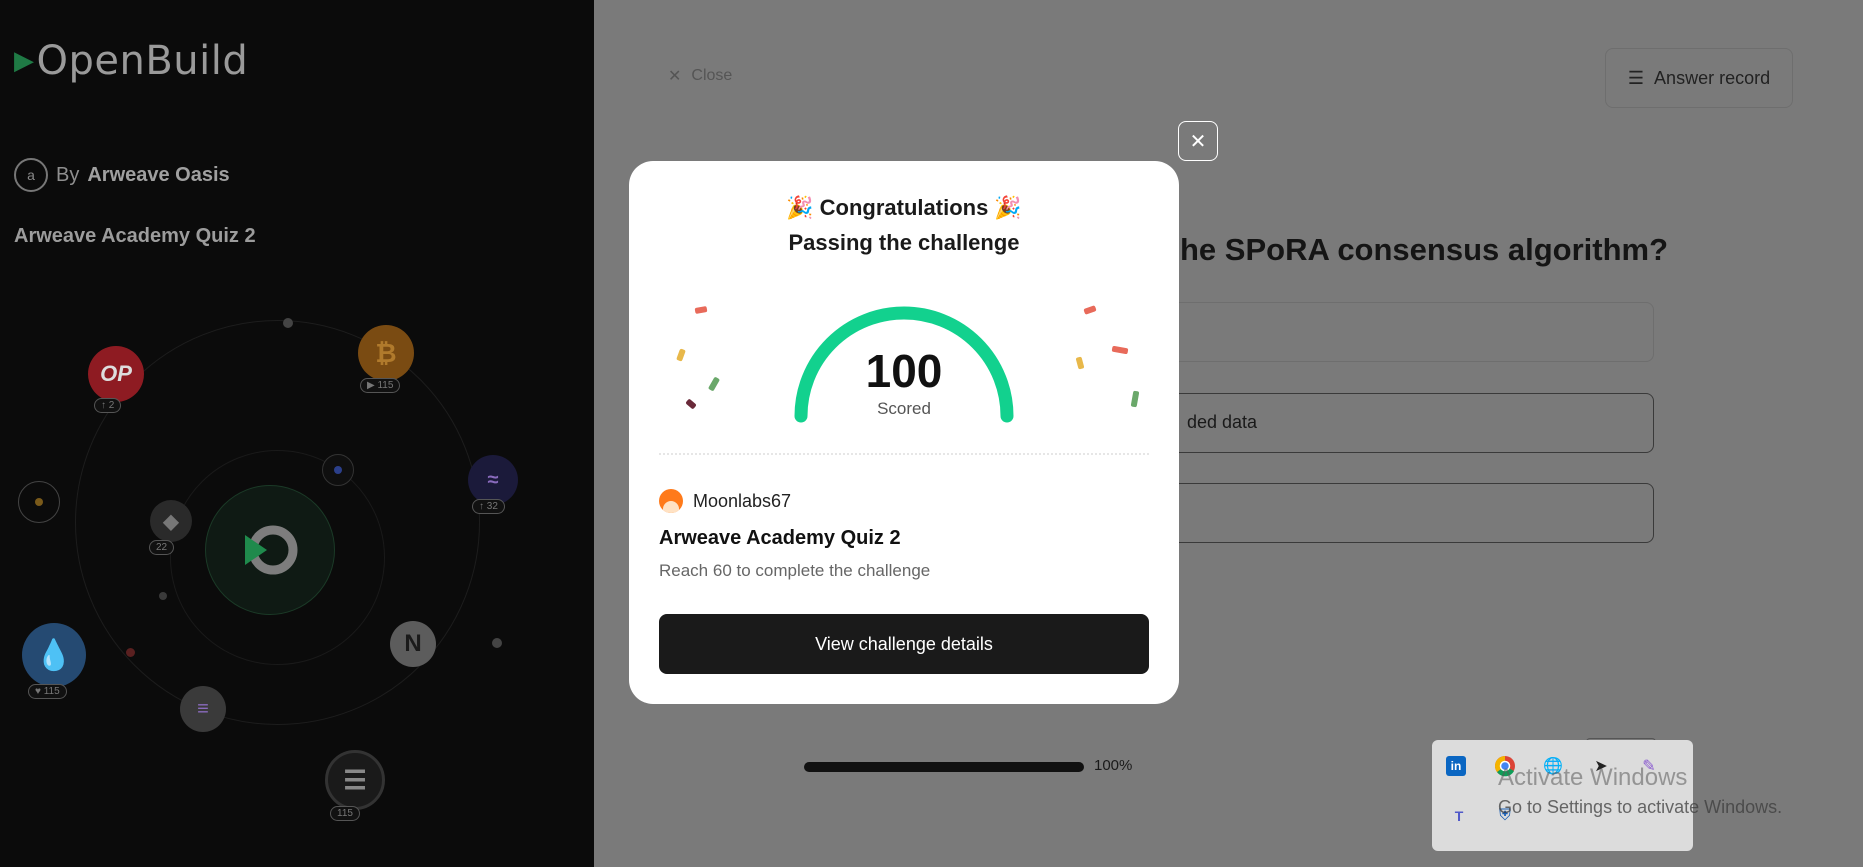 This screenshot has height=867, width=1863. I want to click on by-prefix: By, so click(68, 174).